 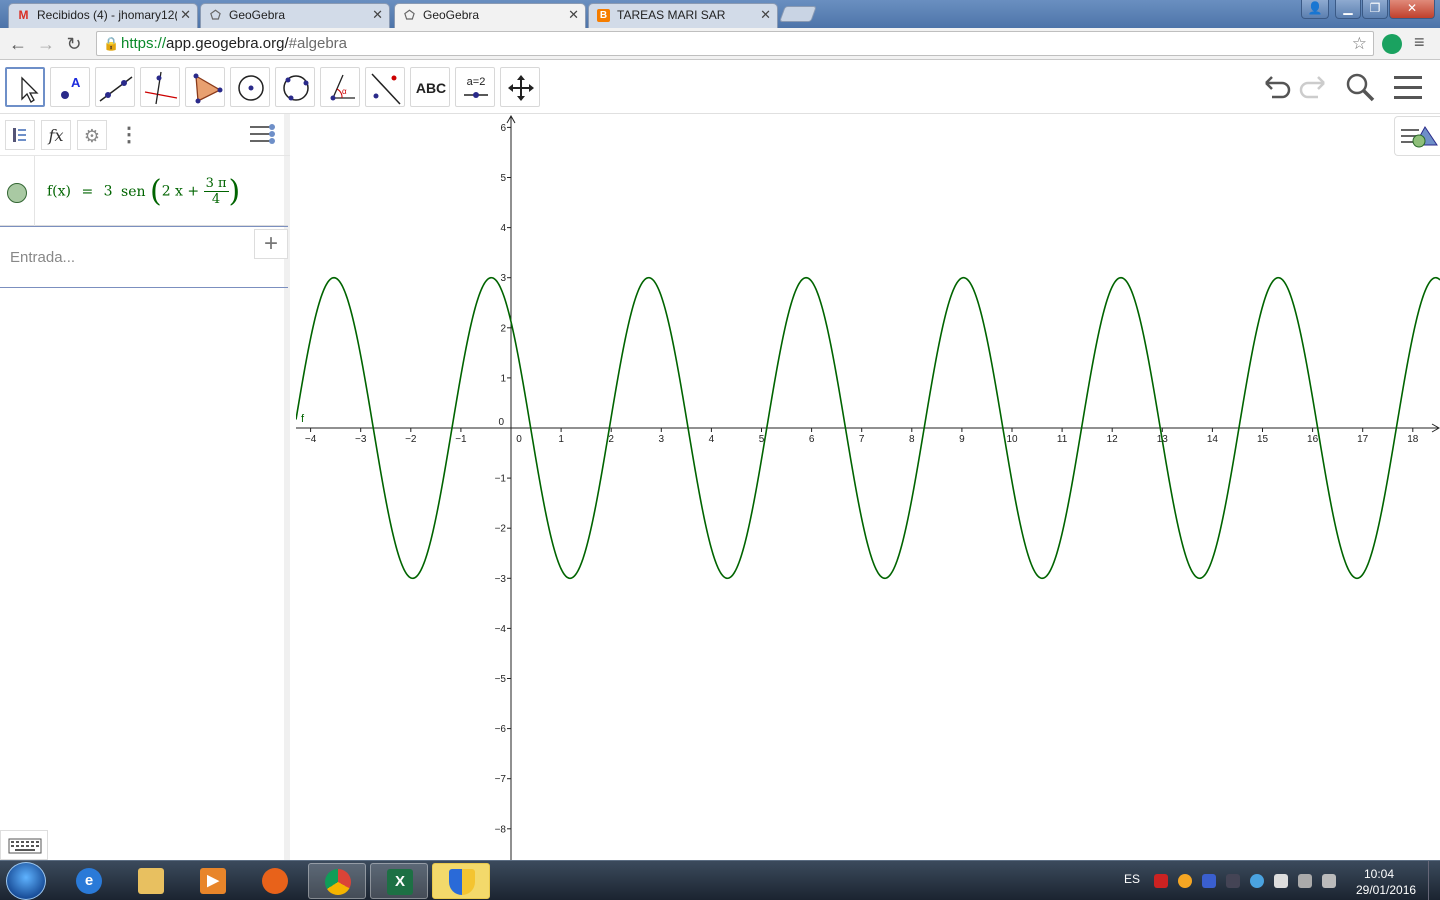 I want to click on circle-with-center-icon, so click(x=251, y=88).